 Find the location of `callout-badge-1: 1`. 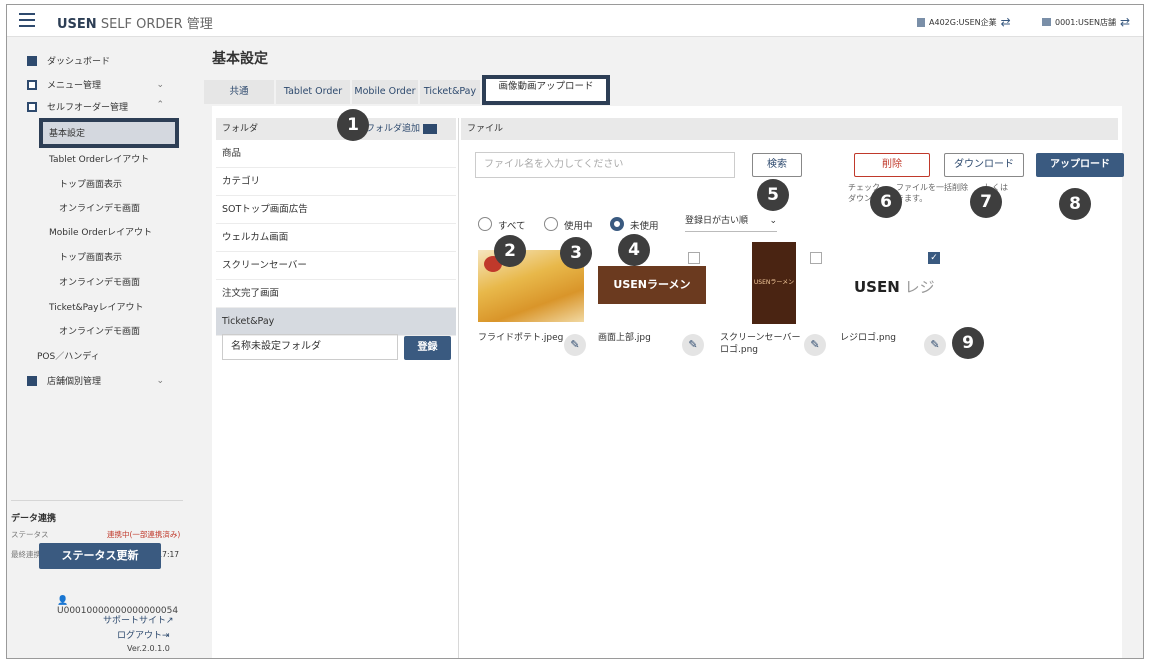

callout-badge-1: 1 is located at coordinates (353, 125).